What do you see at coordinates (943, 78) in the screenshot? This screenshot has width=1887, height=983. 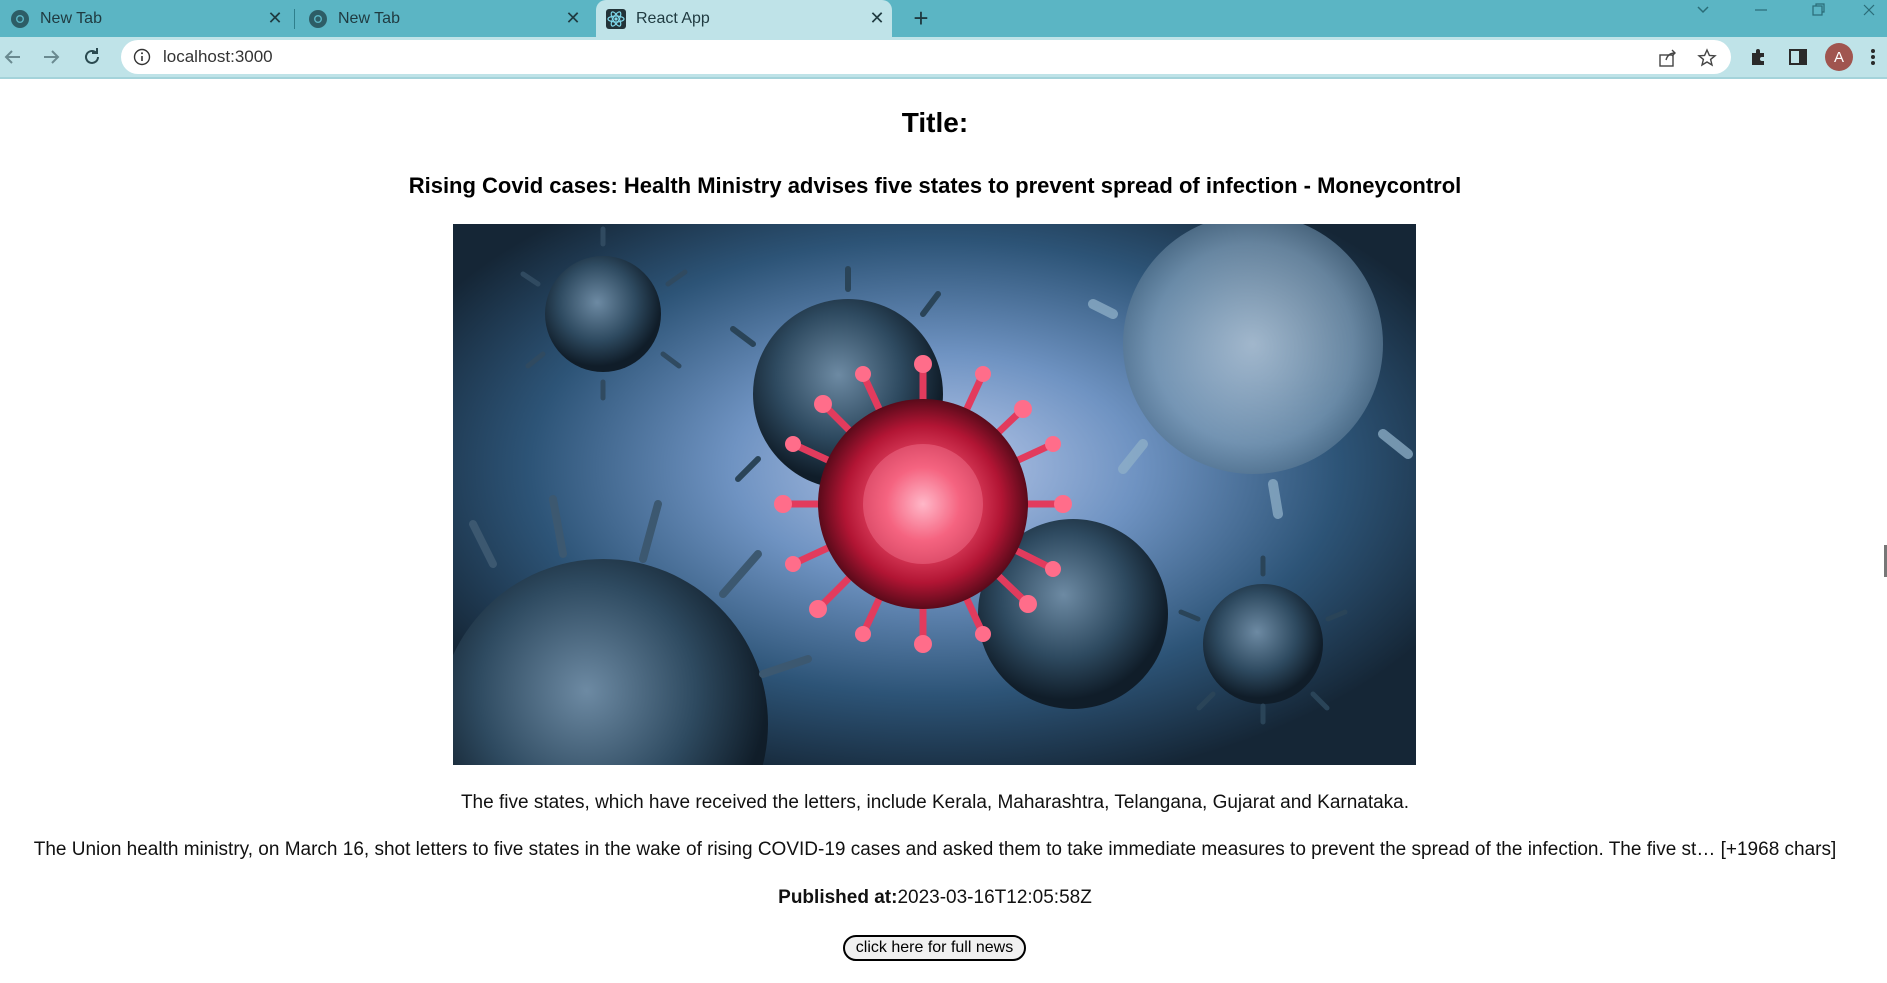 I see `toolbar-divider` at bounding box center [943, 78].